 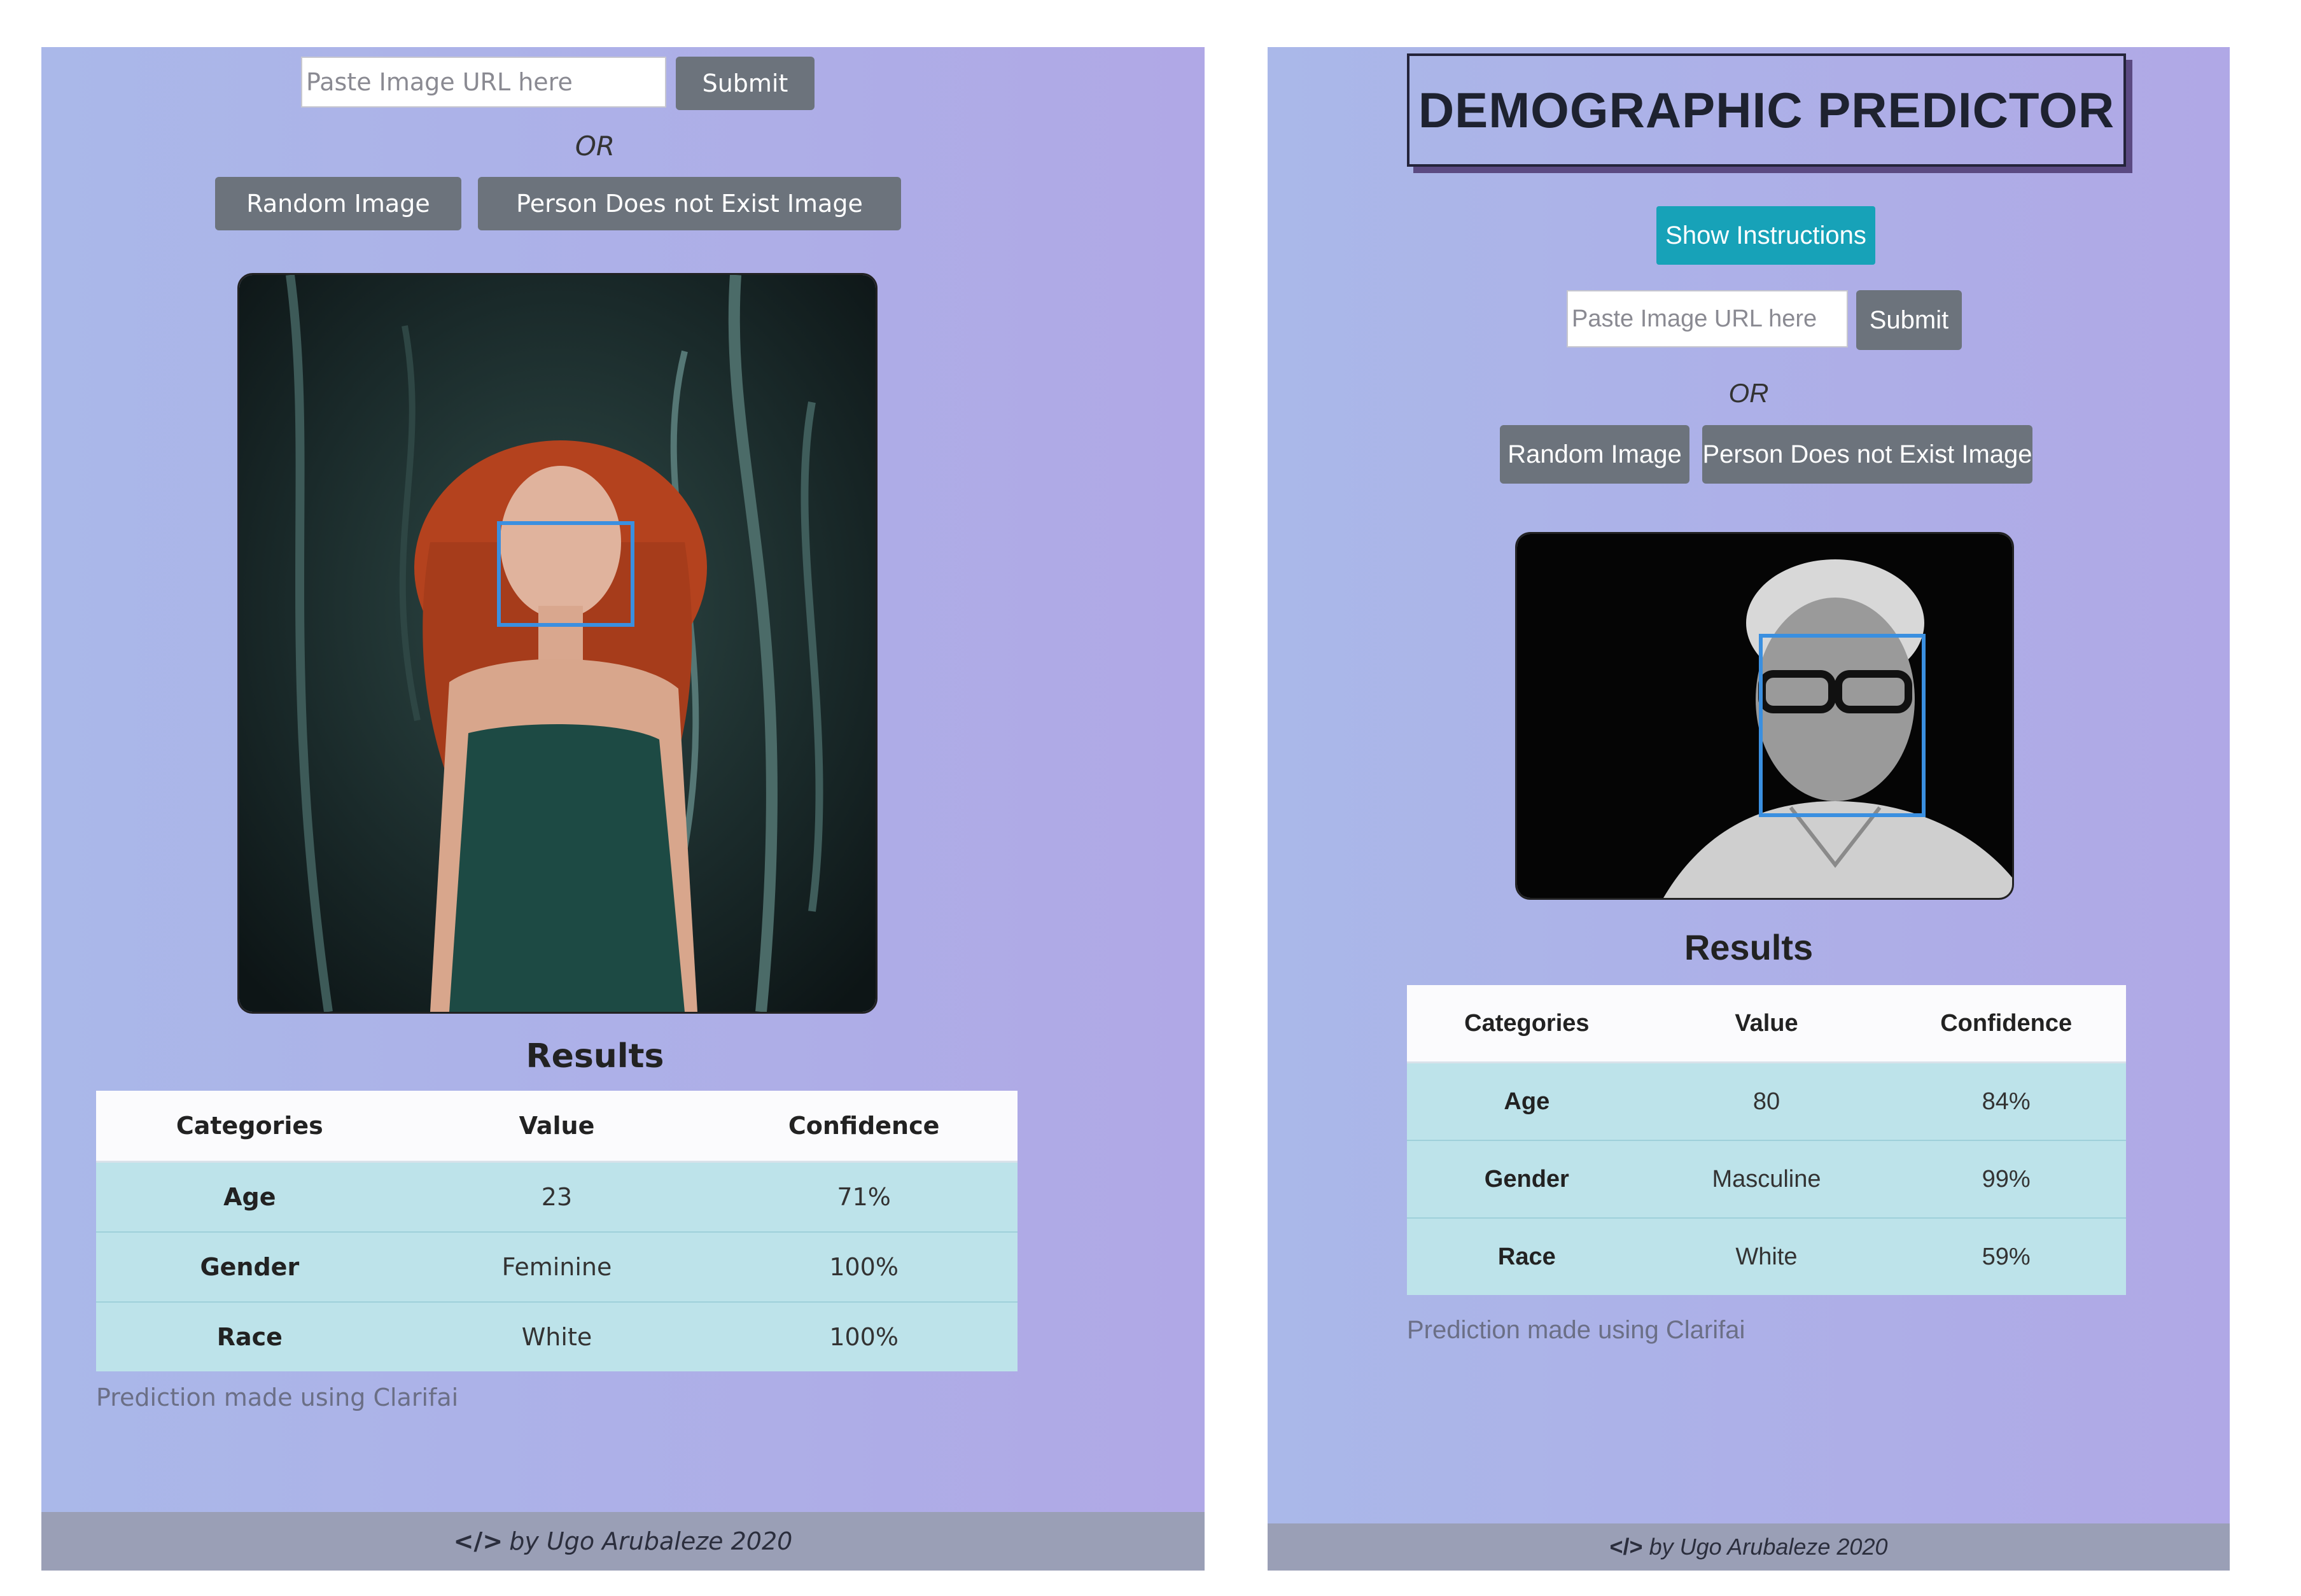 I want to click on row-value: Masculine, so click(x=1767, y=1179).